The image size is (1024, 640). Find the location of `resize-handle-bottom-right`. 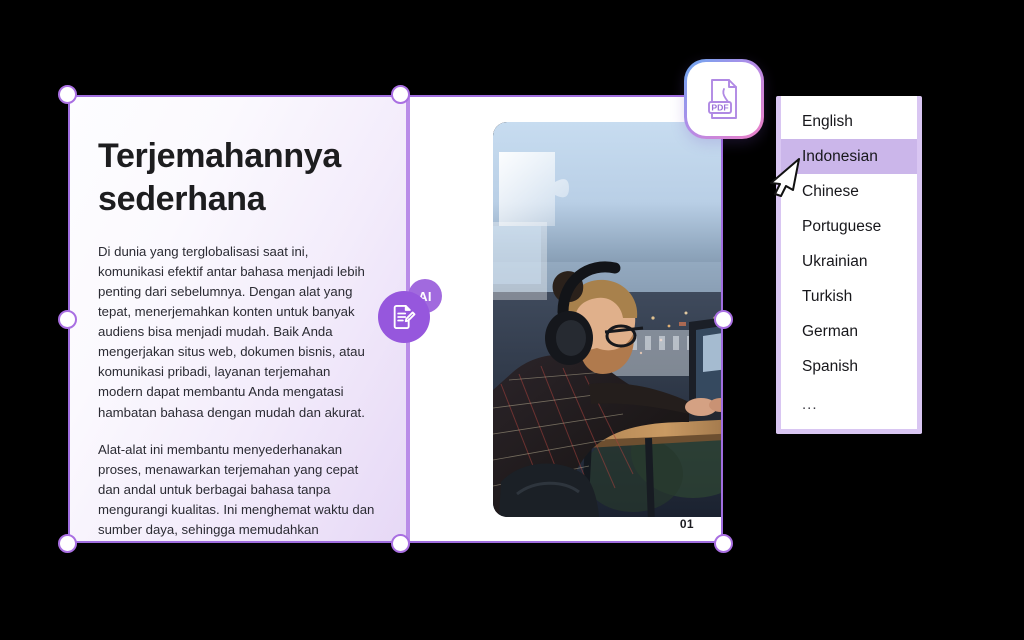

resize-handle-bottom-right is located at coordinates (723, 543).